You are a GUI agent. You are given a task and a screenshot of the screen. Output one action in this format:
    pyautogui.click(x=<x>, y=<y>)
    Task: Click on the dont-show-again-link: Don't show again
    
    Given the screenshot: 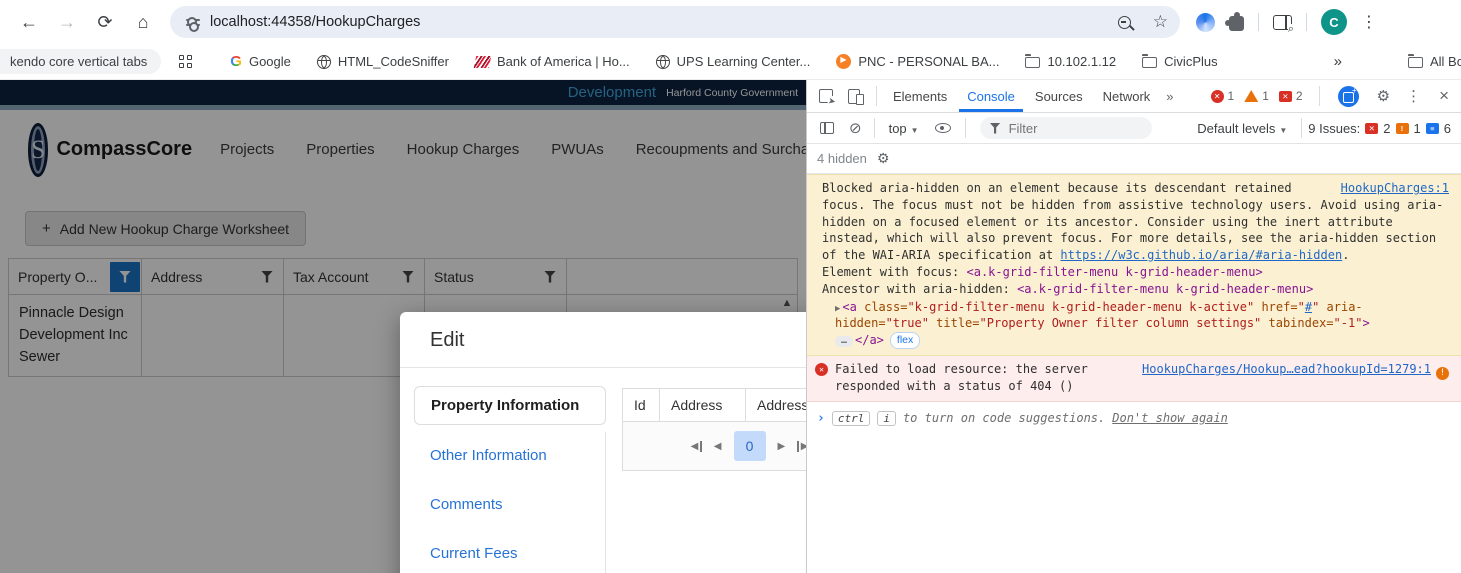 What is the action you would take?
    pyautogui.click(x=1170, y=418)
    